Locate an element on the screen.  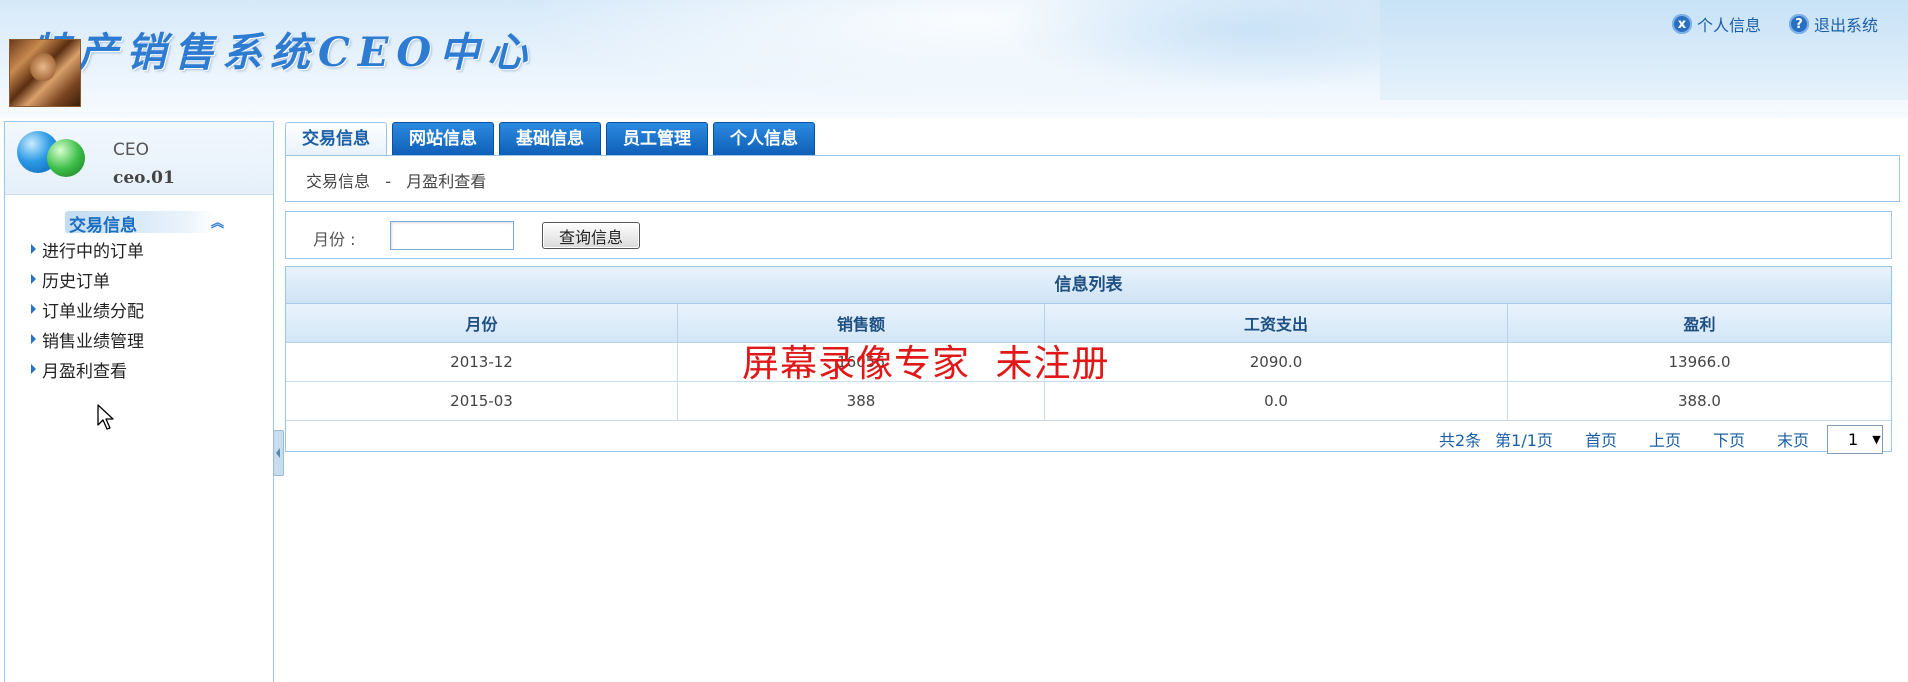
query-button: 查询信息 is located at coordinates (591, 235).